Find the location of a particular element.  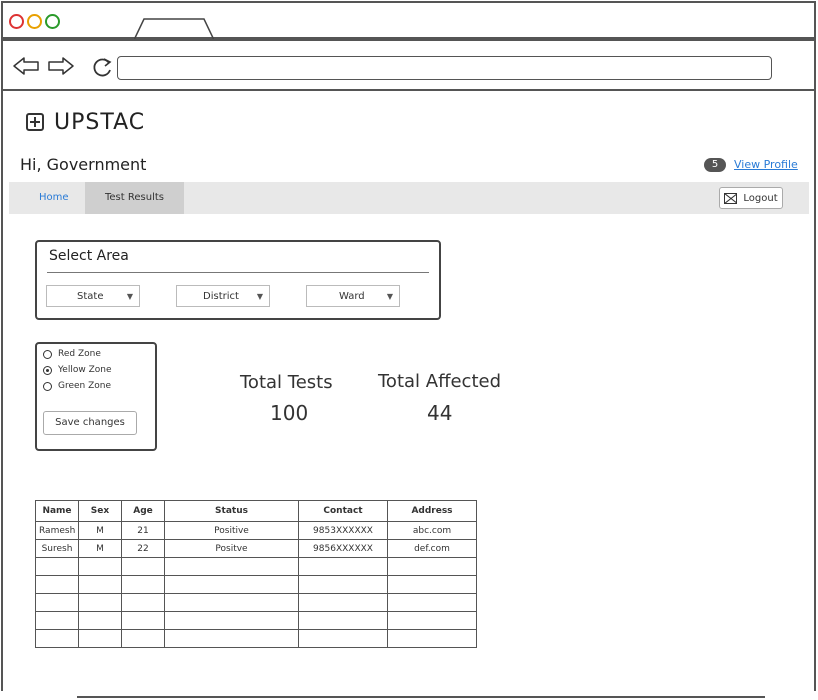

table-cell: Positve is located at coordinates (231, 548).